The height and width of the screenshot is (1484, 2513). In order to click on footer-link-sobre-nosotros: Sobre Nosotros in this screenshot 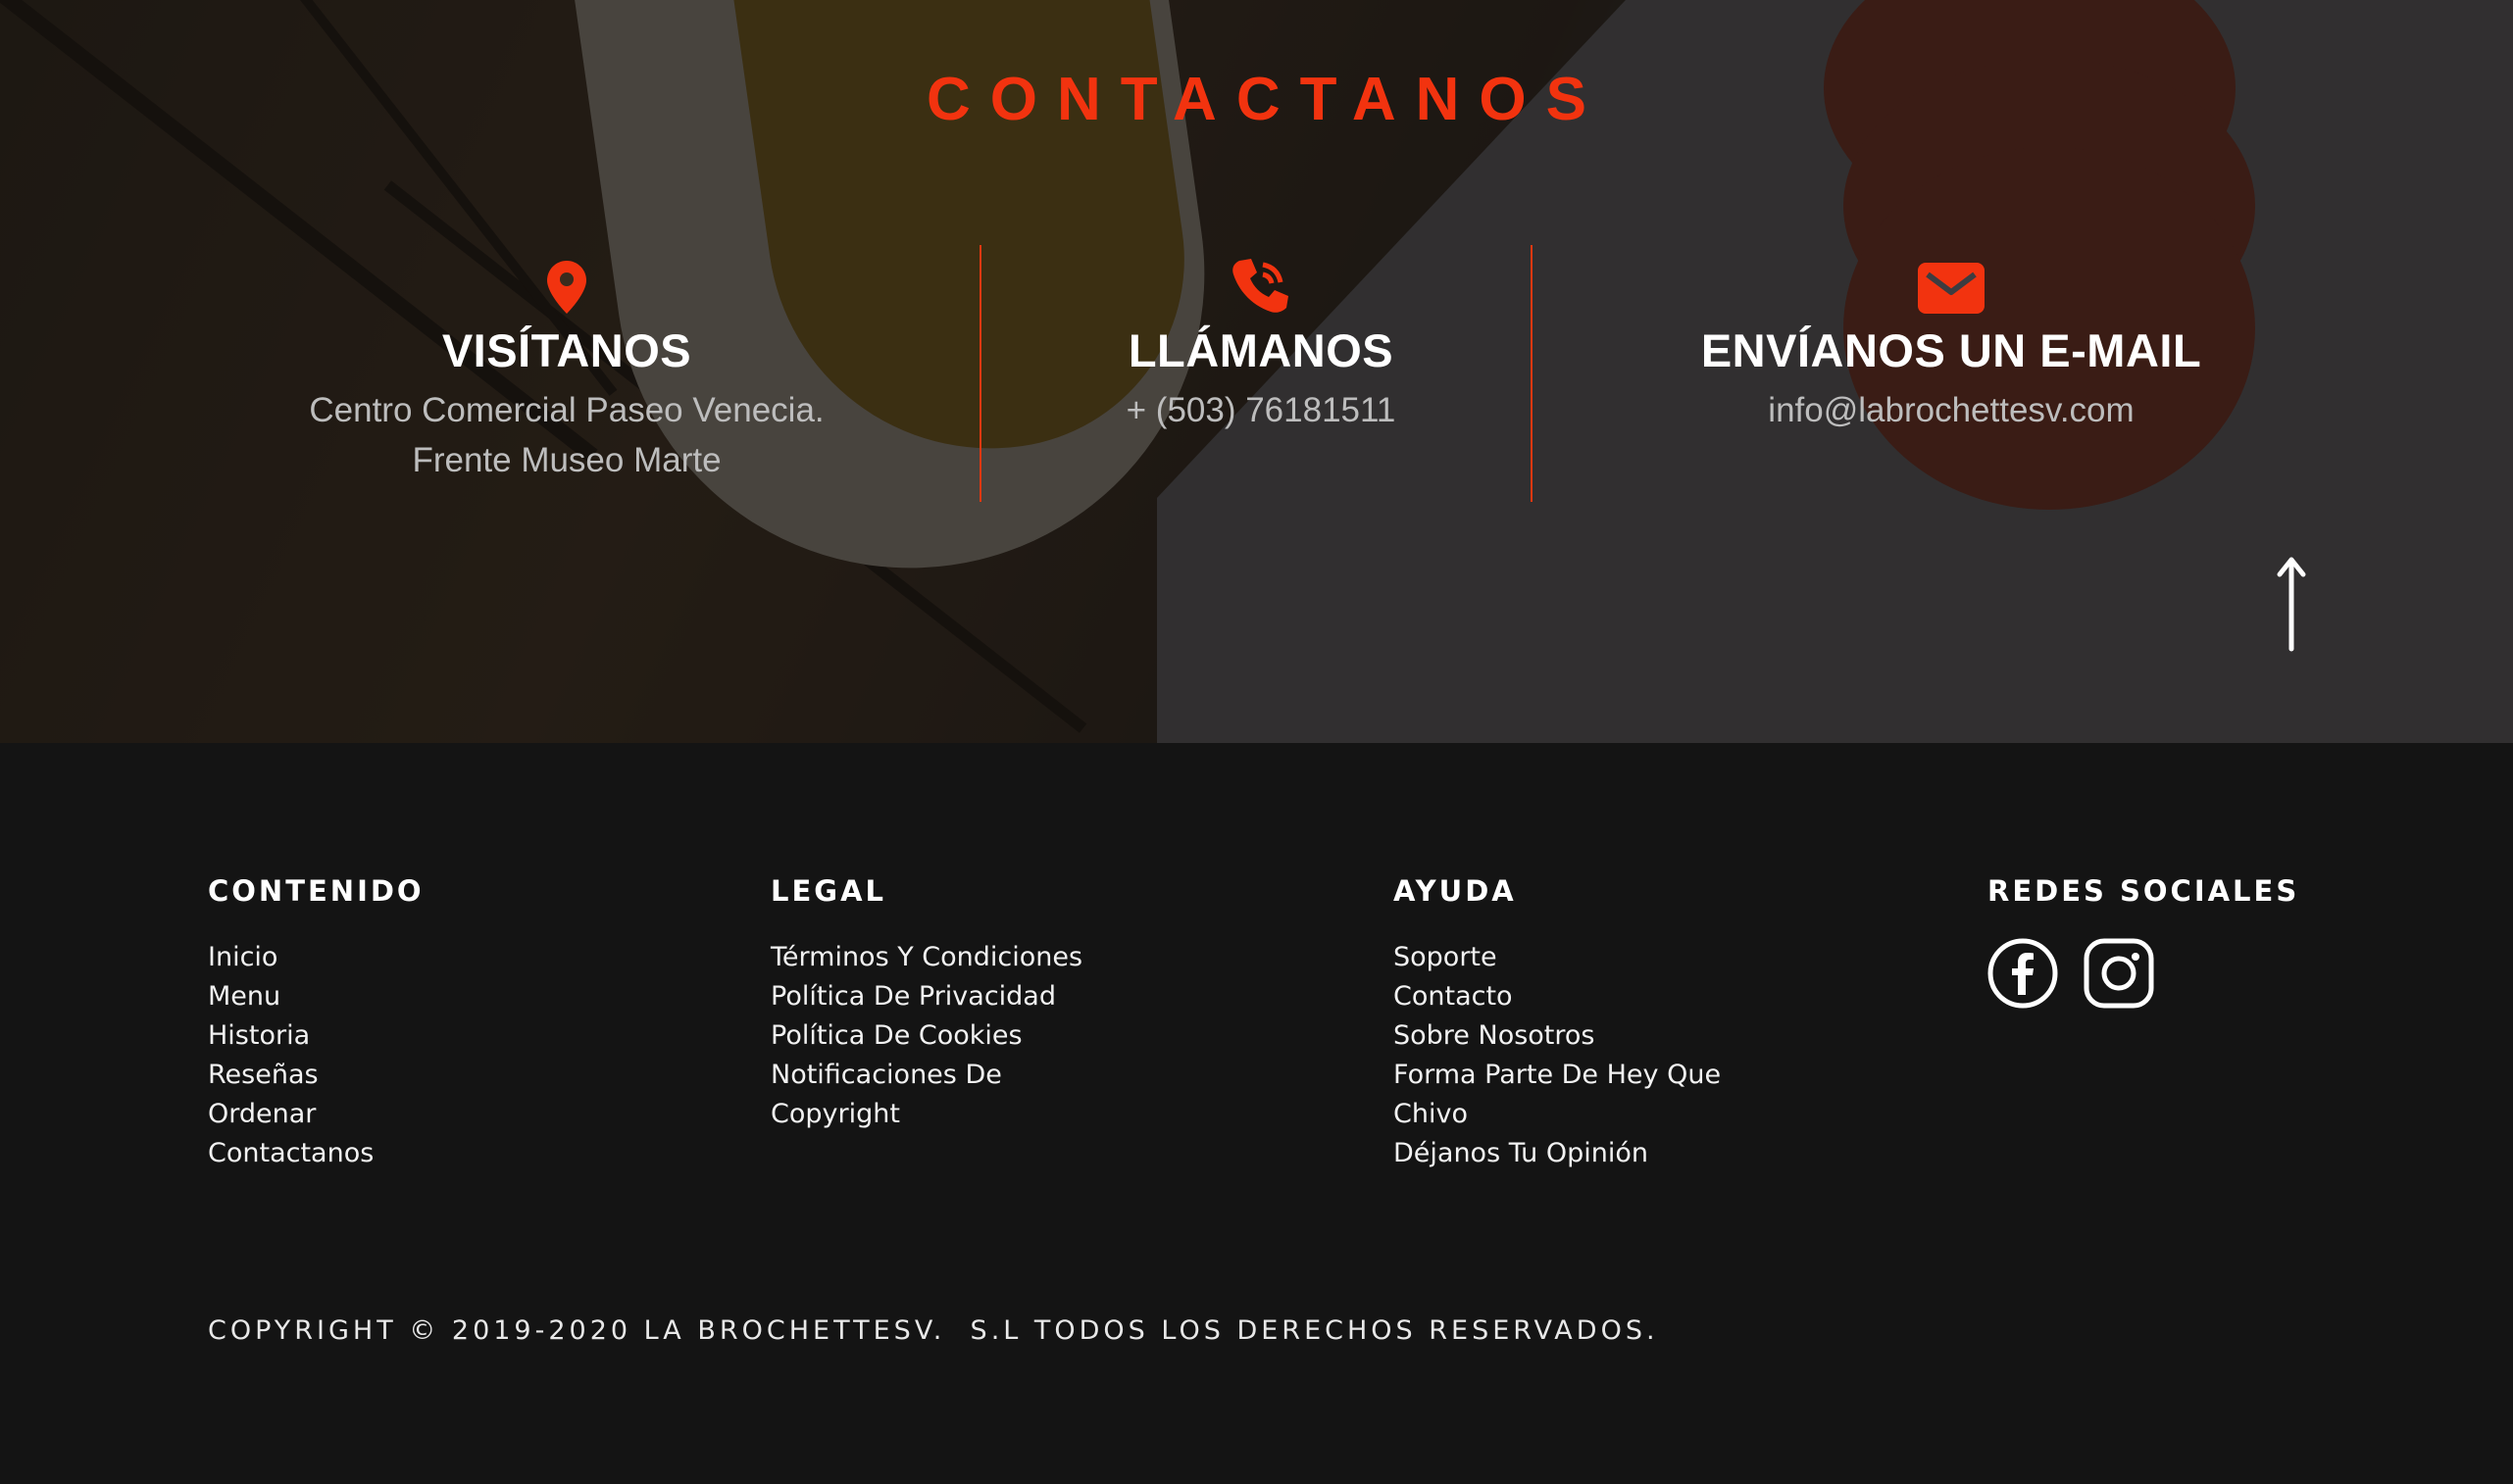, I will do `click(1557, 1036)`.